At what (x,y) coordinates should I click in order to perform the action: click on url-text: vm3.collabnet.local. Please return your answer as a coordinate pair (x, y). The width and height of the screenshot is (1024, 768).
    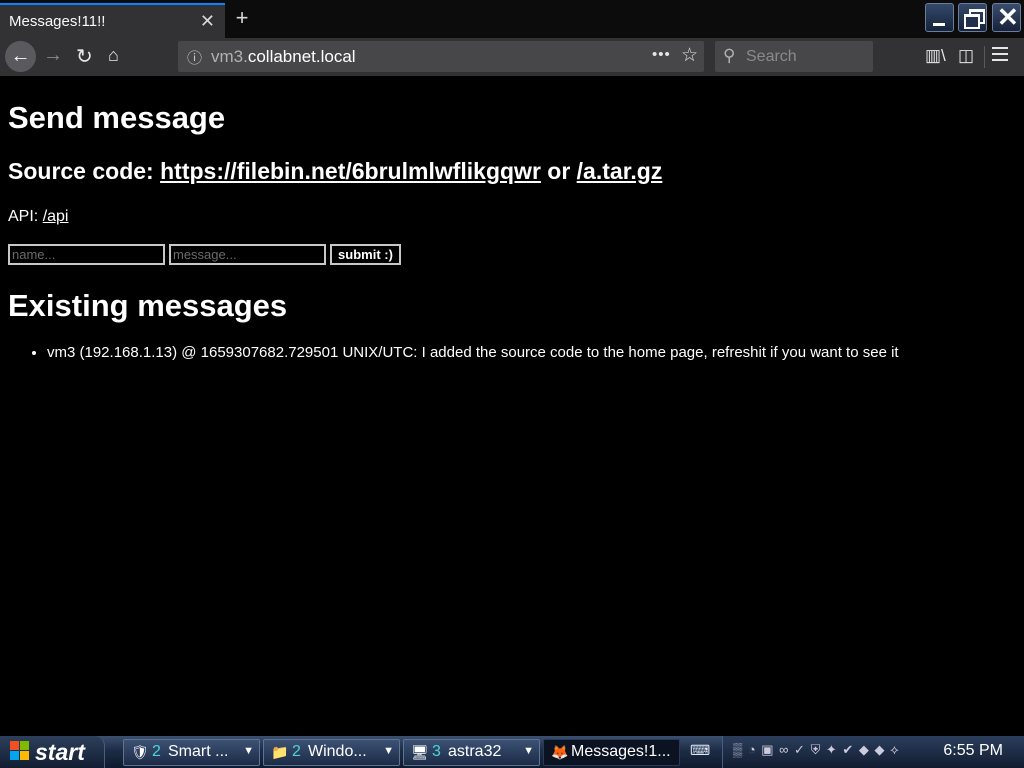
    Looking at the image, I should click on (283, 57).